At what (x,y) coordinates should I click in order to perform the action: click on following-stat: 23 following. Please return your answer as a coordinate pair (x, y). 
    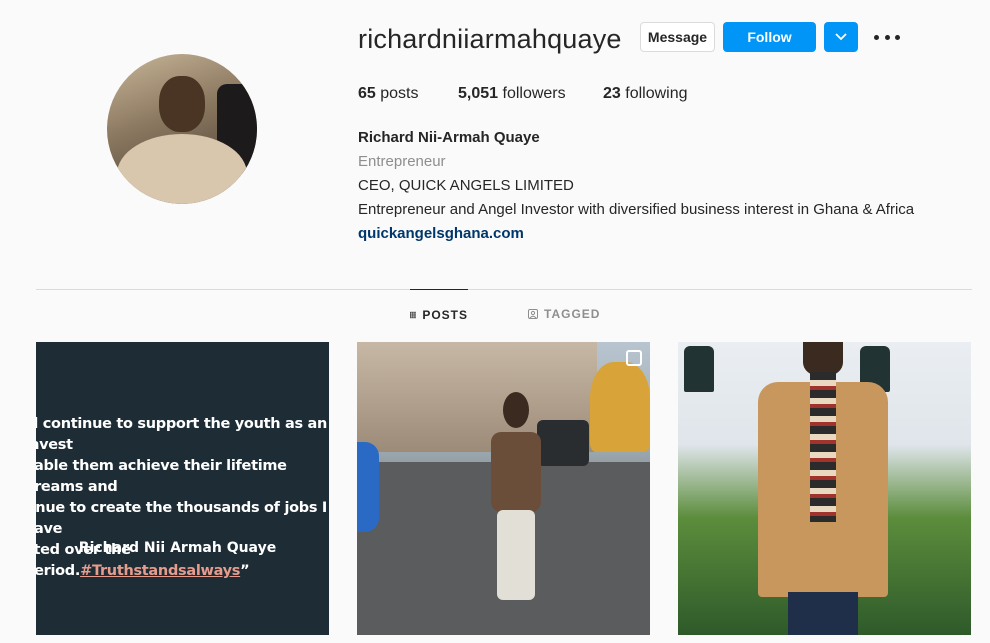
    Looking at the image, I should click on (645, 94).